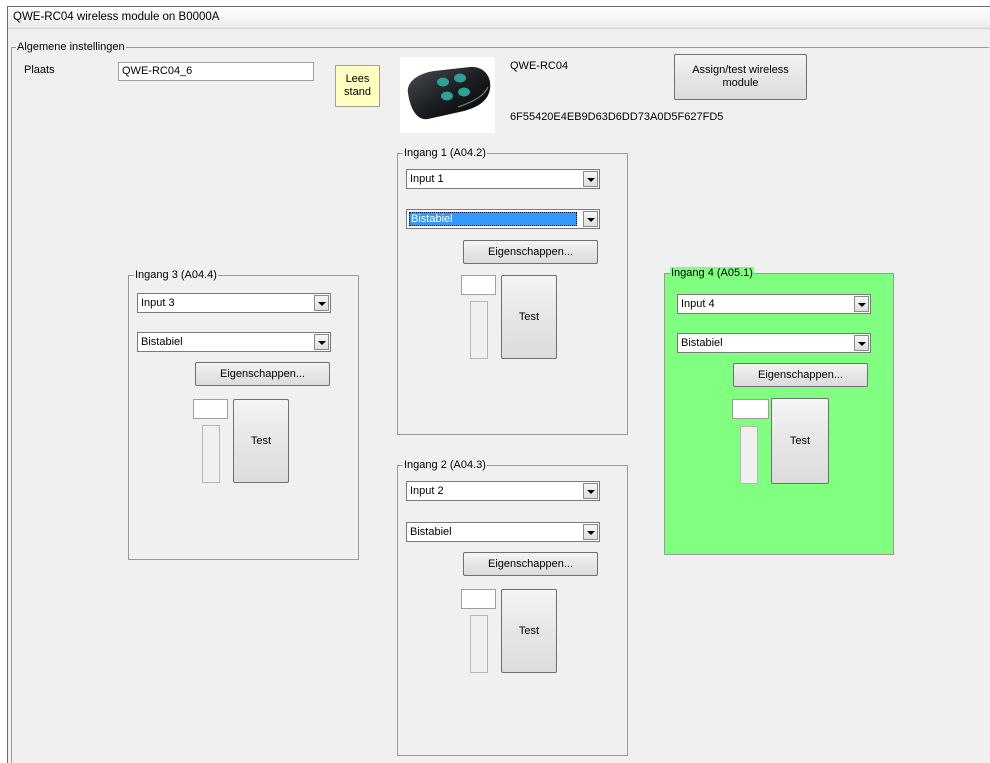 This screenshot has width=990, height=763. I want to click on title-bar: QWE-RC04 wireless module on B0000A, so click(499, 18).